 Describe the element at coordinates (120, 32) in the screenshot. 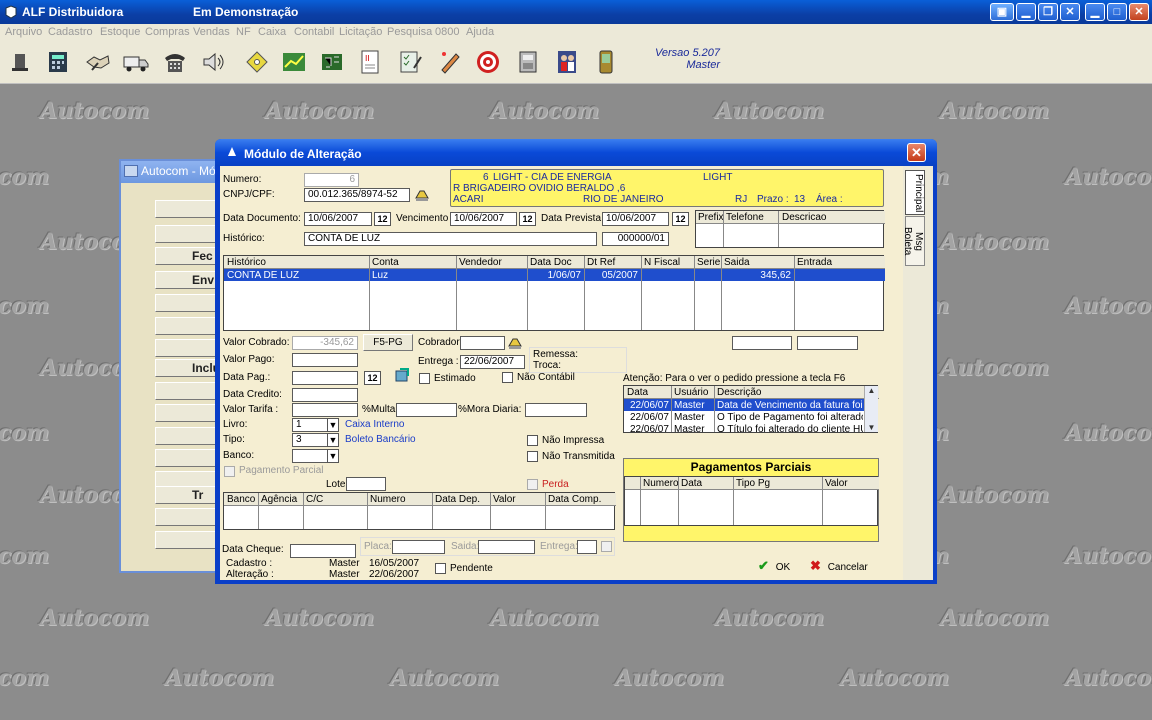

I see `menu-estoque: Estoque` at that location.